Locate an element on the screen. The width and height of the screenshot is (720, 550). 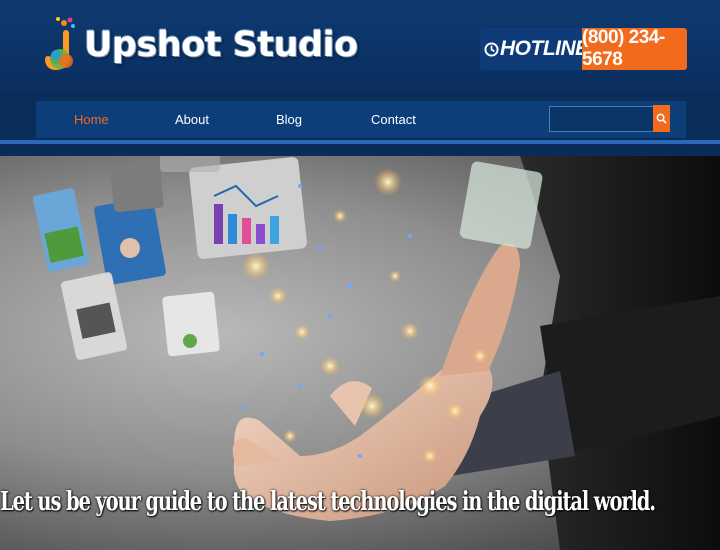
search-icon is located at coordinates (661, 118).